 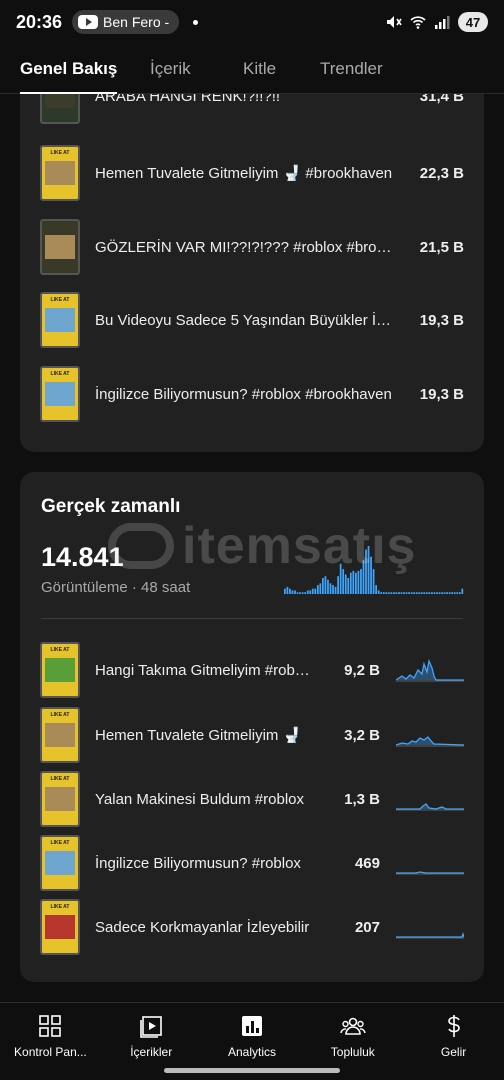 What do you see at coordinates (60, 247) in the screenshot?
I see `video-thumbnail` at bounding box center [60, 247].